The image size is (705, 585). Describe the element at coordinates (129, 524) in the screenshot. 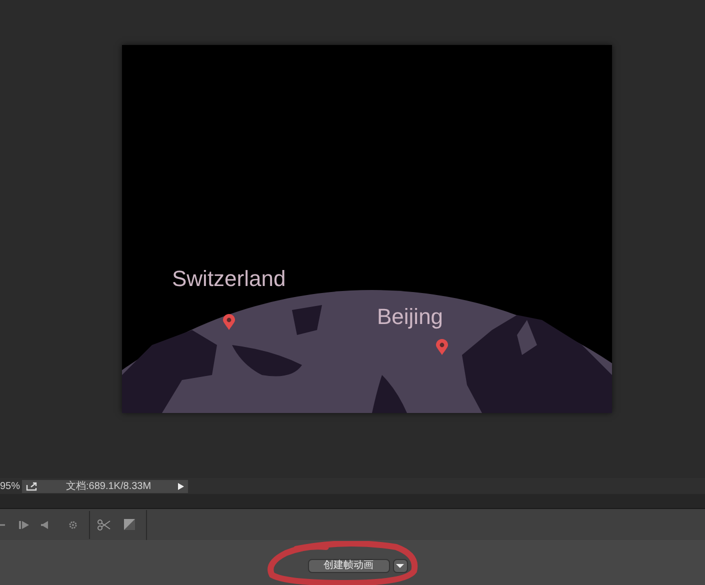

I see `transition-icon` at that location.